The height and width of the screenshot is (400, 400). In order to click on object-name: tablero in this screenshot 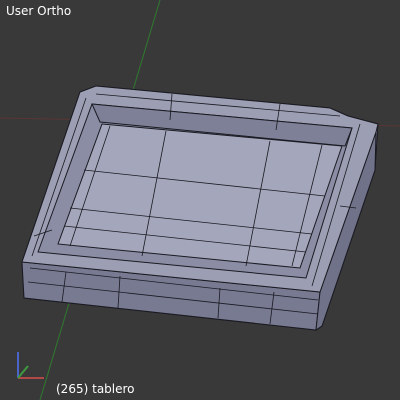, I will do `click(113, 389)`.